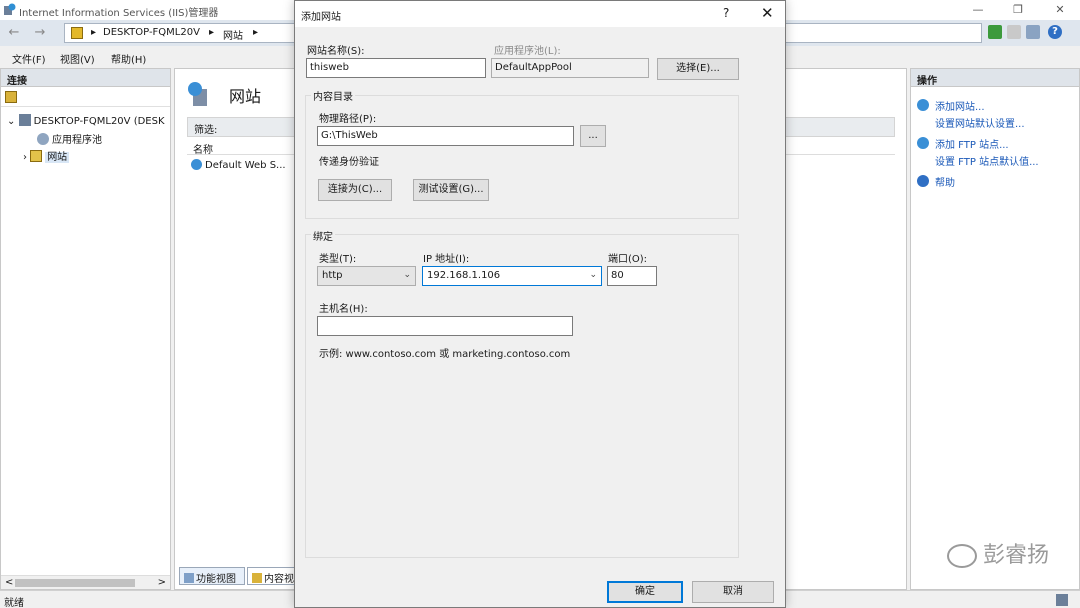 The height and width of the screenshot is (608, 1080). What do you see at coordinates (119, 13) in the screenshot?
I see `window-title: Internet Information Services (IIS)管理器` at bounding box center [119, 13].